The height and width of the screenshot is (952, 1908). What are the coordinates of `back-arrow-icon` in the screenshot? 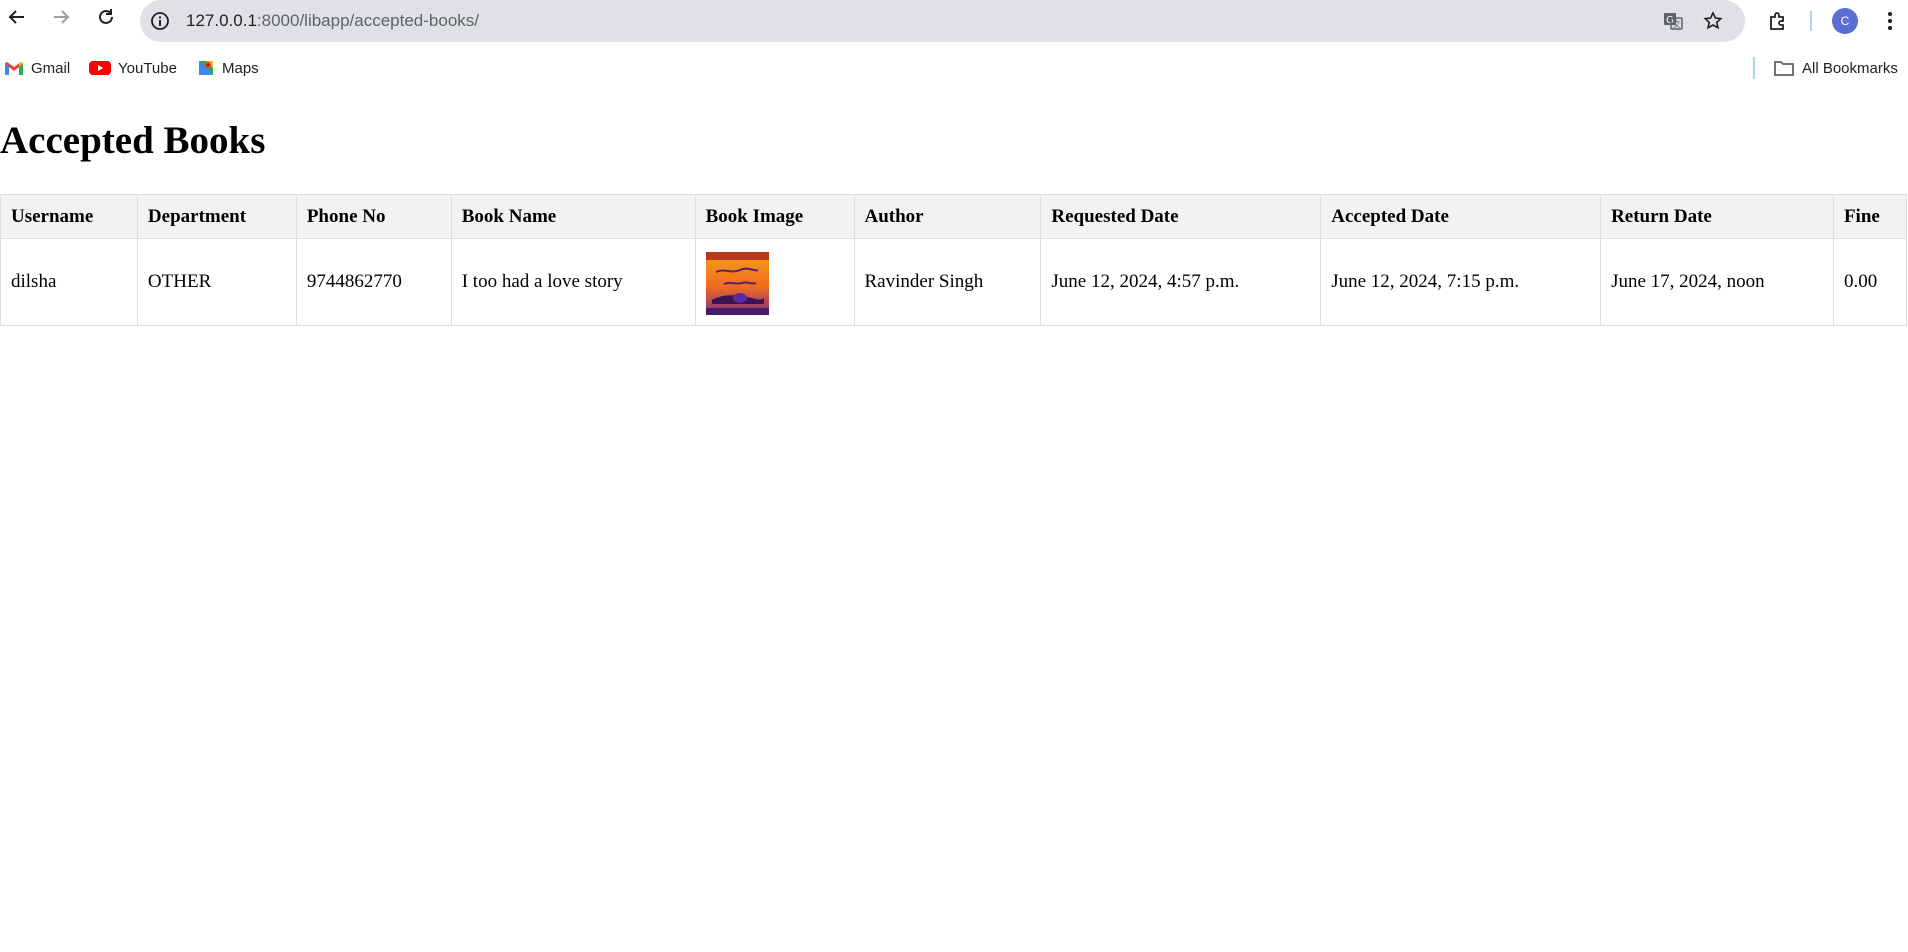 It's located at (16, 17).